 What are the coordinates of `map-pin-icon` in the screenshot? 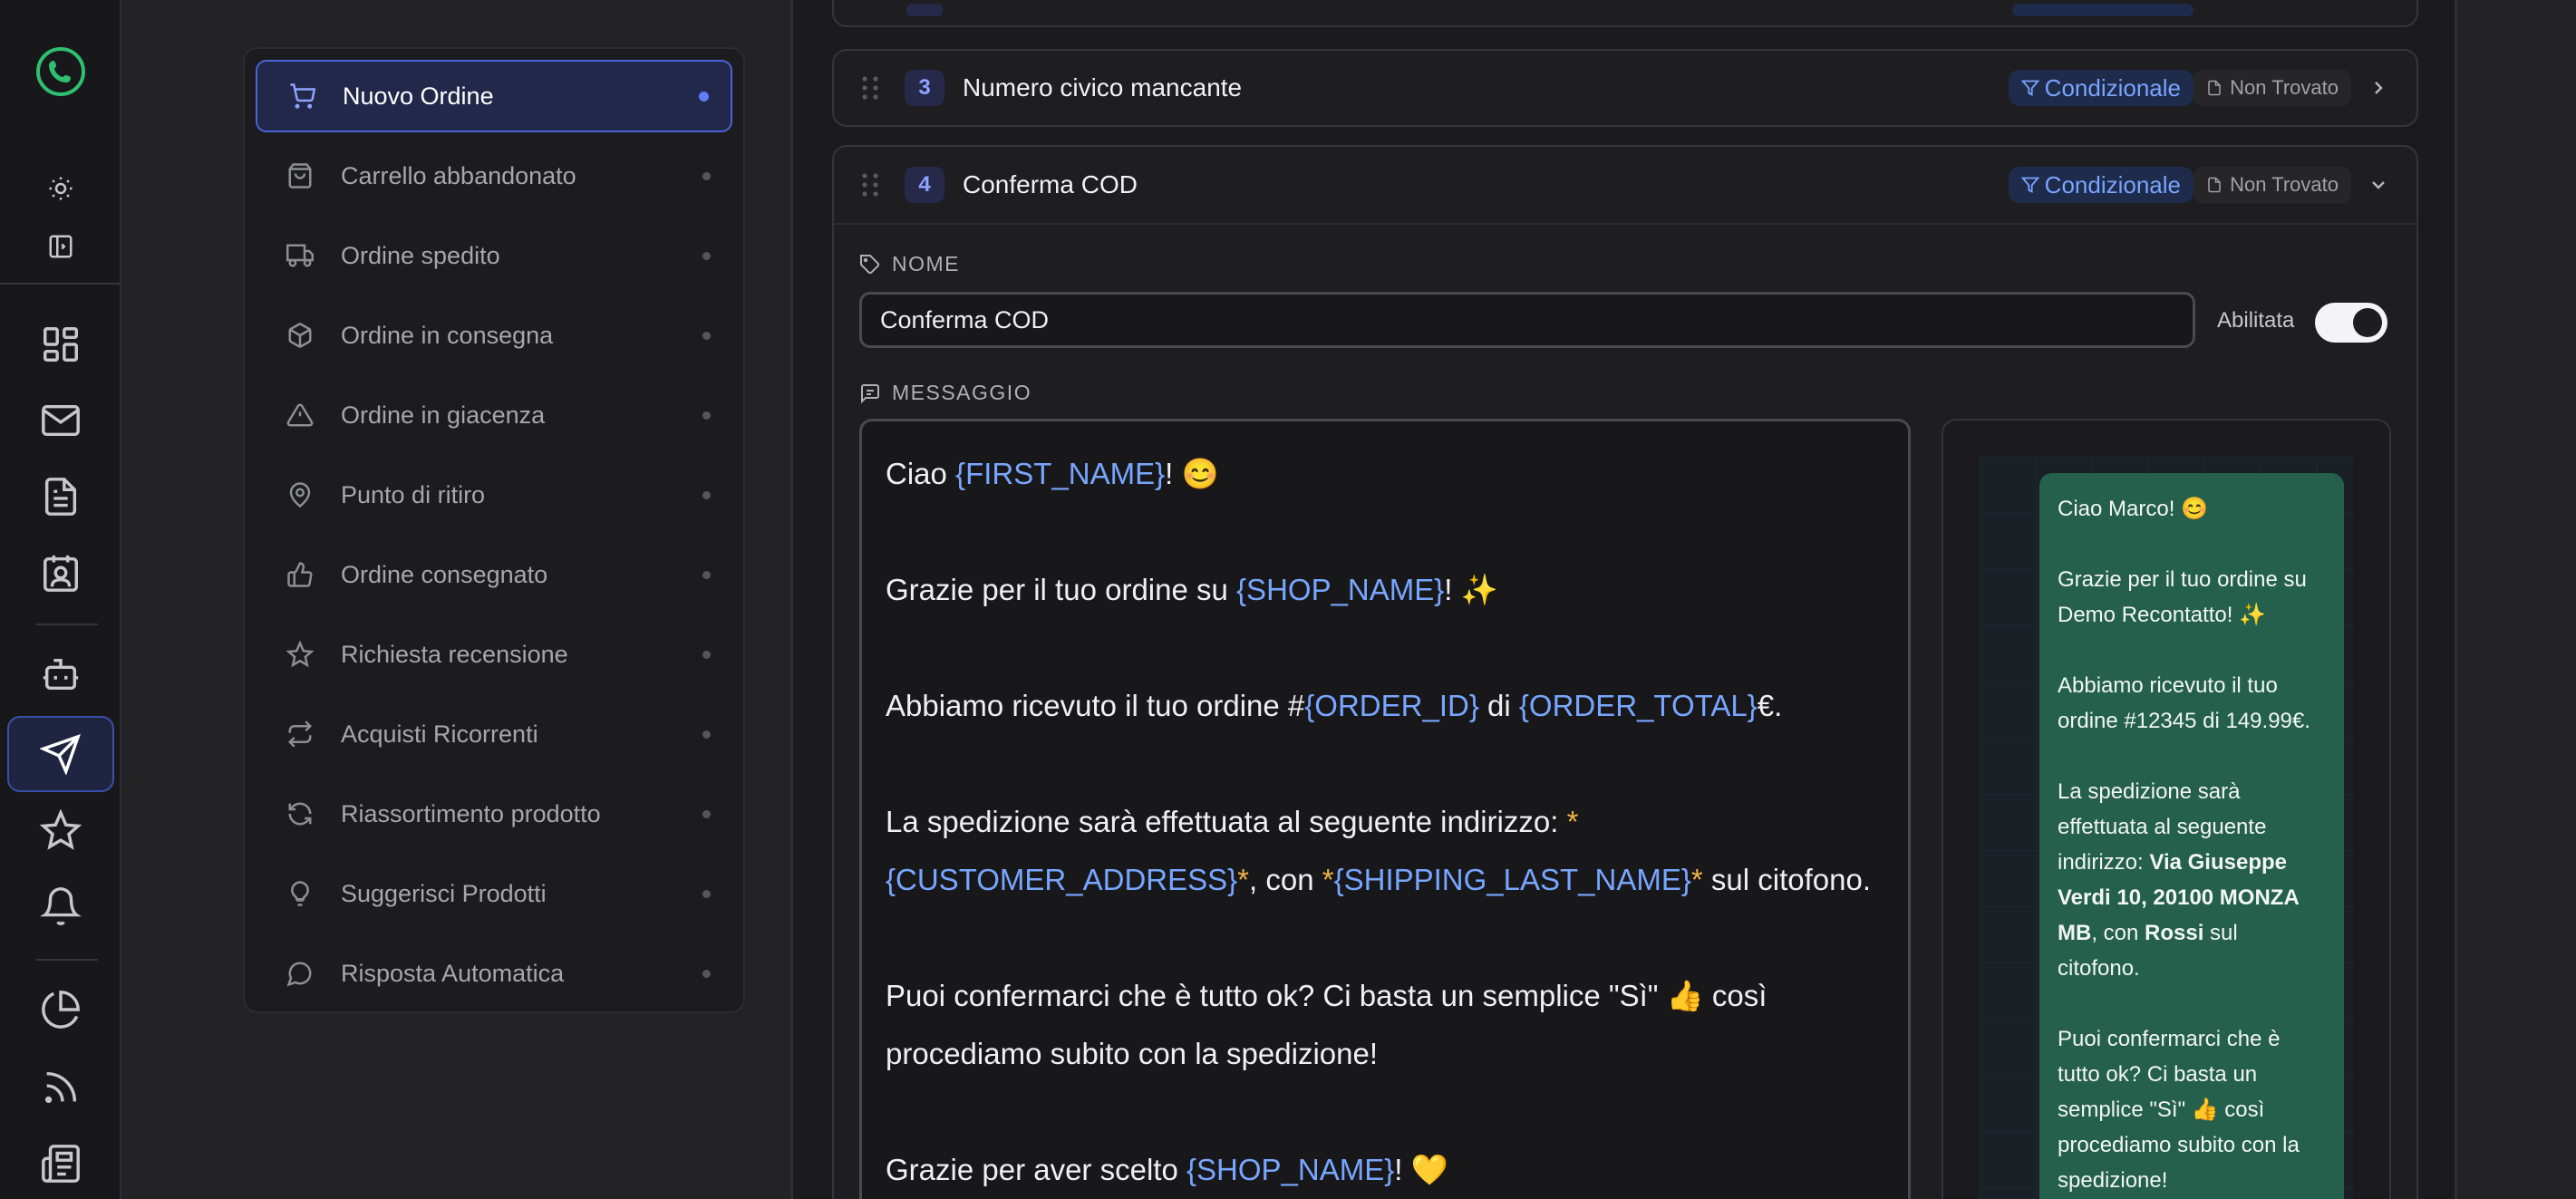 It's located at (300, 494).